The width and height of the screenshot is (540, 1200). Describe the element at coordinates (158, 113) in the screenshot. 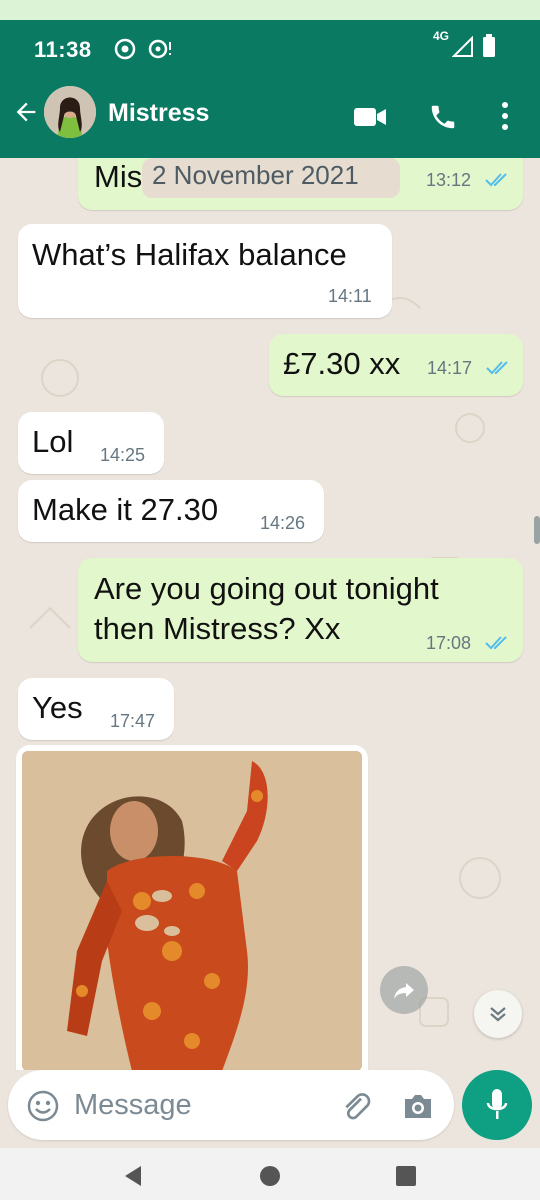

I see `contact-name: Mistress` at that location.